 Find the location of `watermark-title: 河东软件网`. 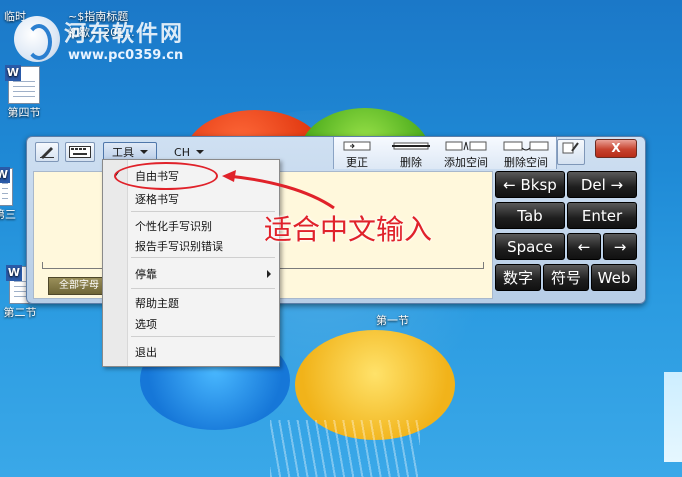

watermark-title: 河东软件网 is located at coordinates (124, 34).